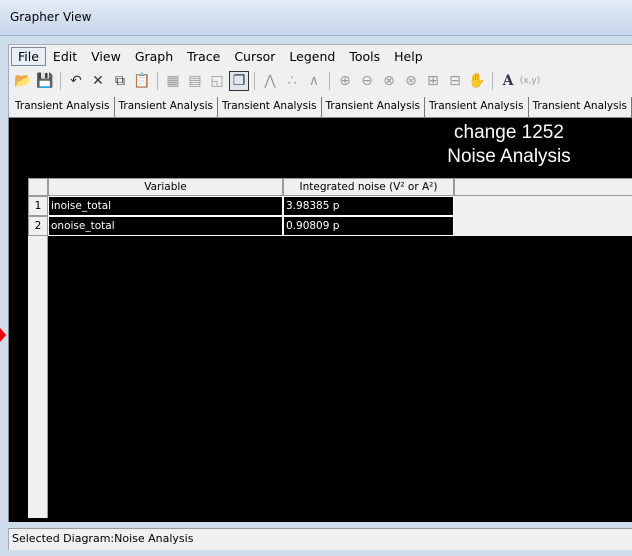  Describe the element at coordinates (433, 81) in the screenshot. I see `zoom-fit-icon: ⊞` at that location.